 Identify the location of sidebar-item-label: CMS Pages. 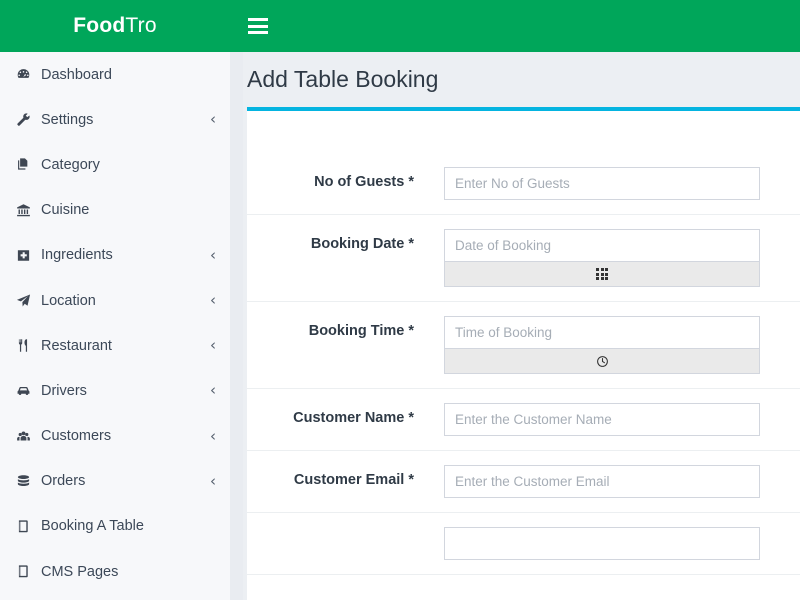
(80, 571).